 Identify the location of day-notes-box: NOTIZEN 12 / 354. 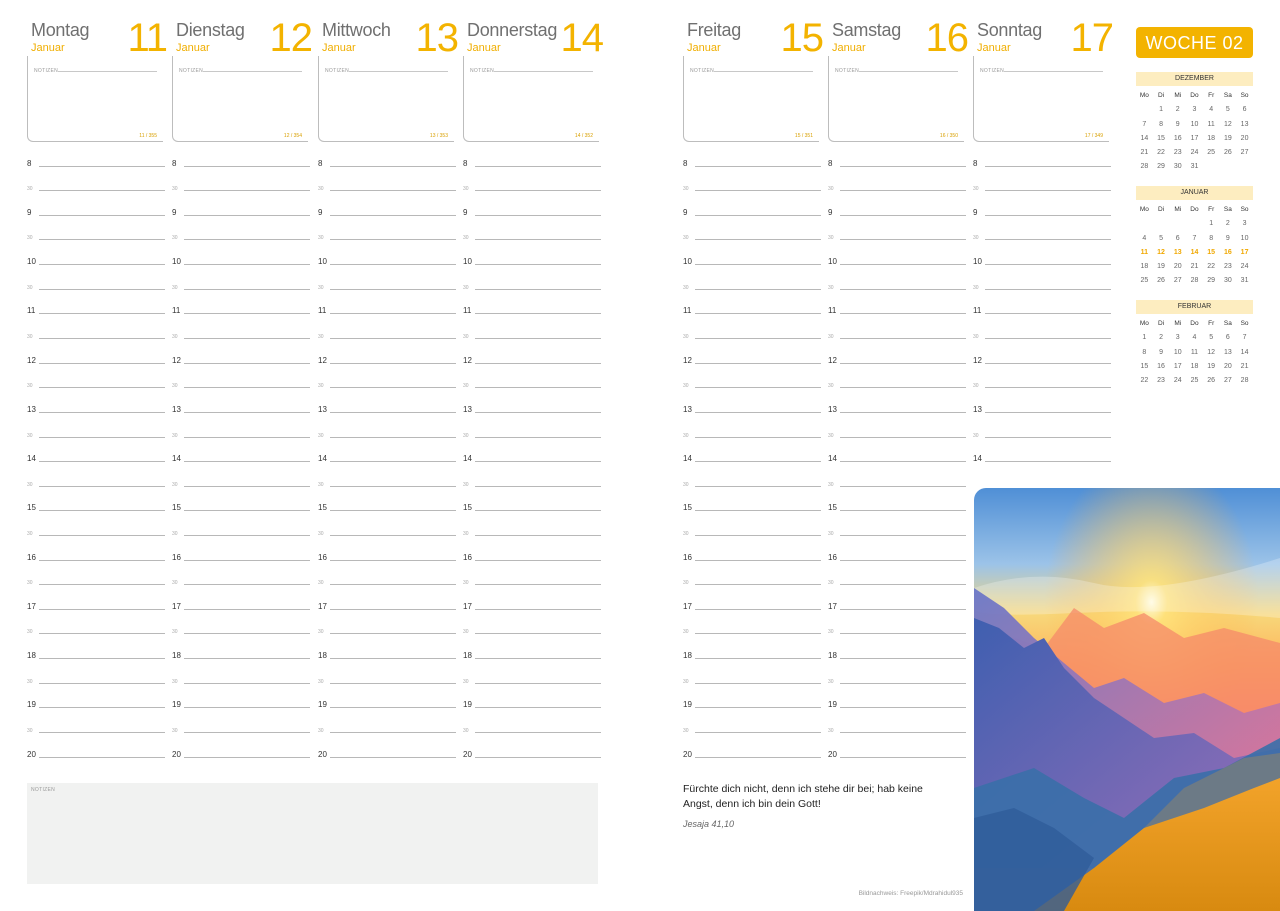
(240, 99).